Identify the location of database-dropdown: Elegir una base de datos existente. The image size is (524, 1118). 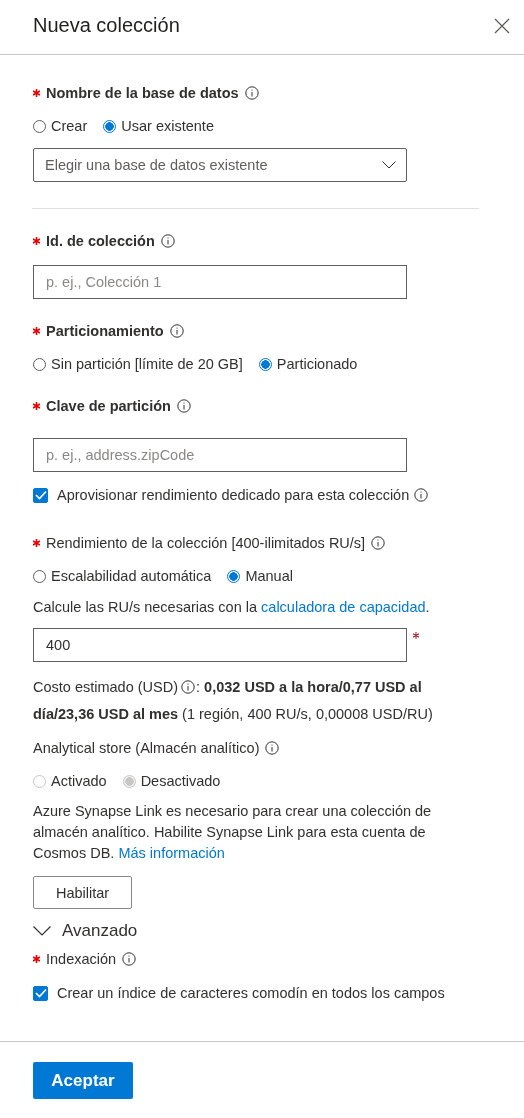
(220, 165).